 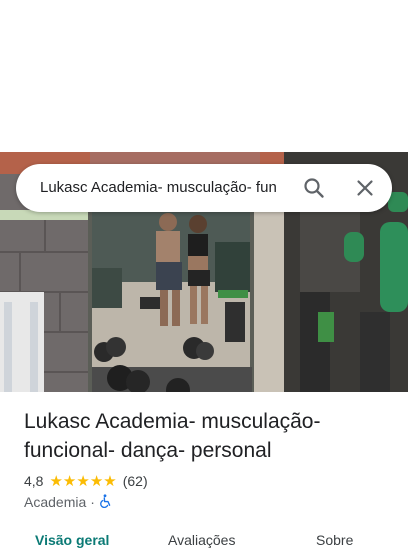 I want to click on category-row: Academia ·, so click(x=68, y=502).